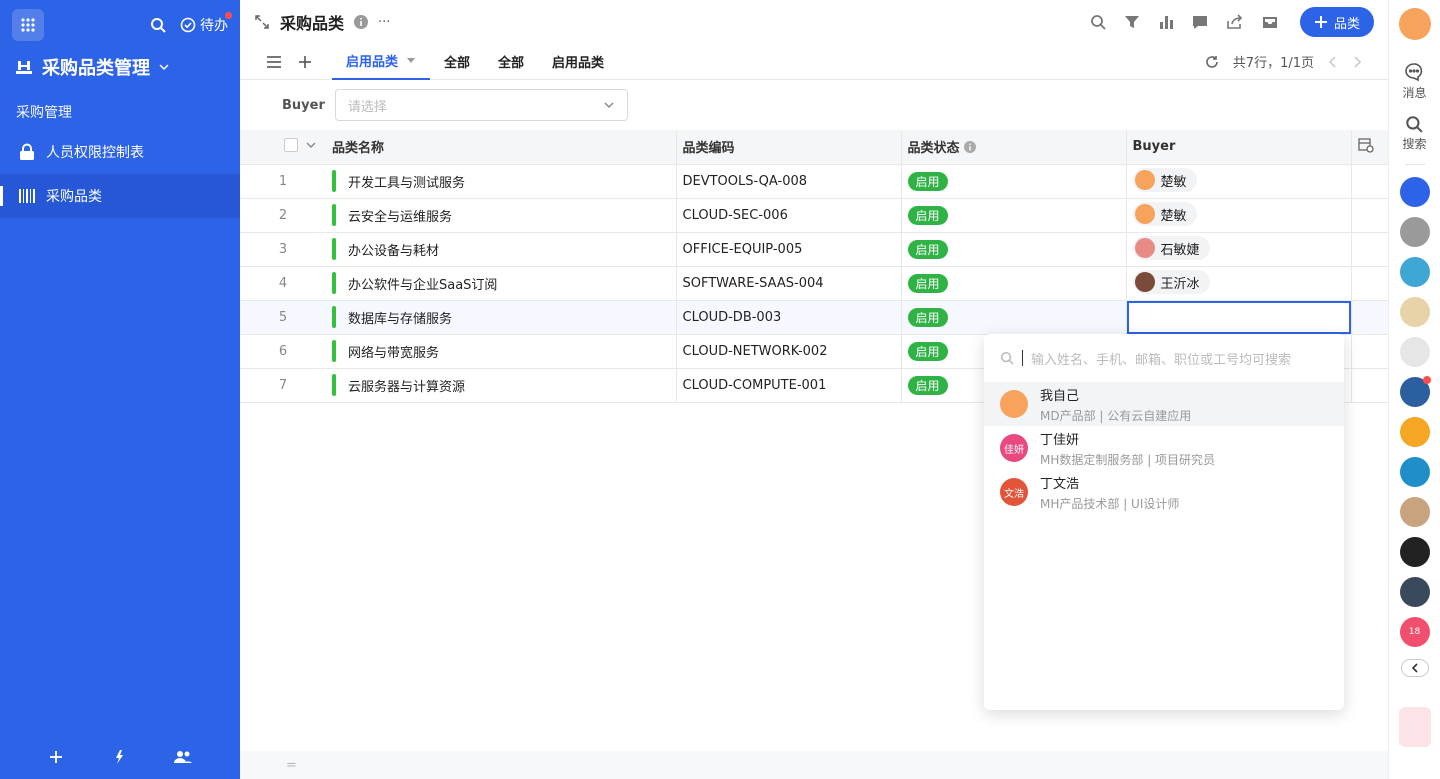  I want to click on rail-app-calendar: 18, so click(1414, 632).